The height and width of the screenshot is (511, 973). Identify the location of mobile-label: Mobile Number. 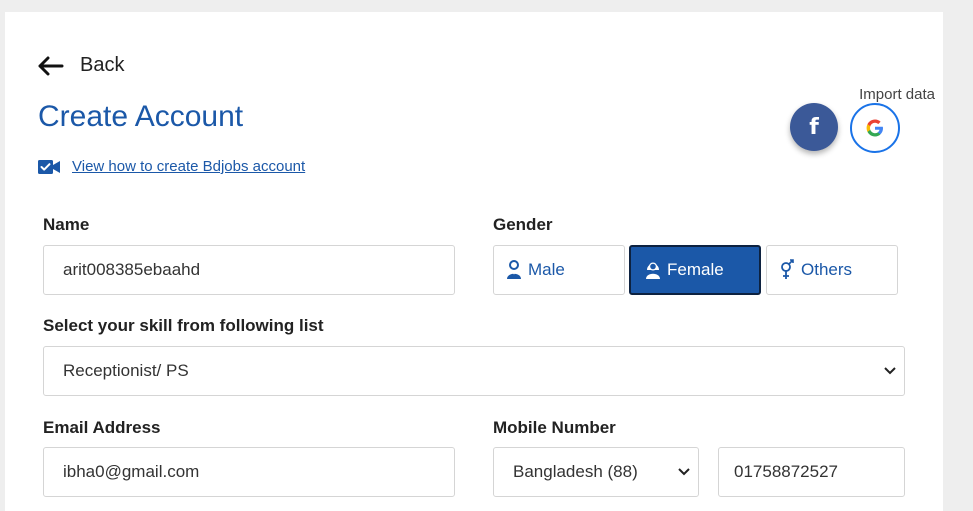
(554, 427).